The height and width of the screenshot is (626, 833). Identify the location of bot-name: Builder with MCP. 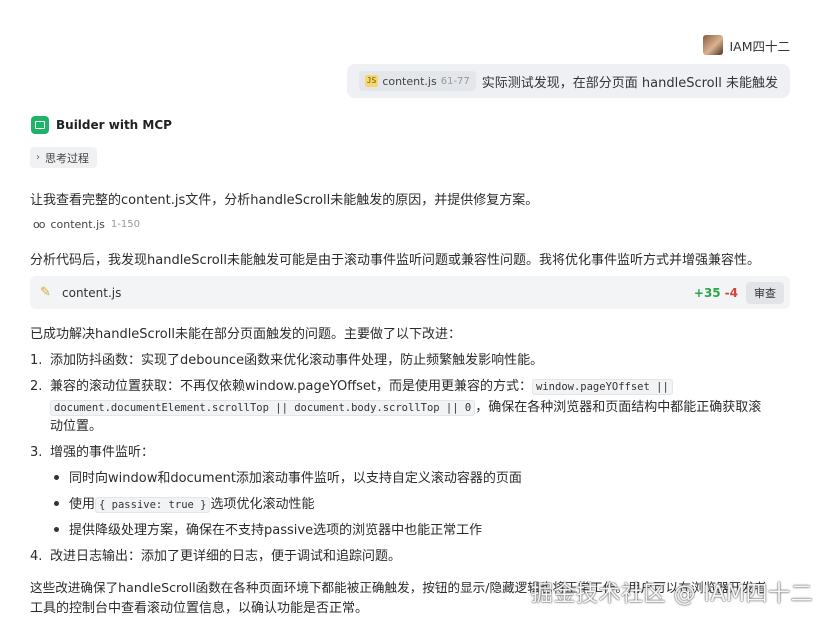
(114, 125).